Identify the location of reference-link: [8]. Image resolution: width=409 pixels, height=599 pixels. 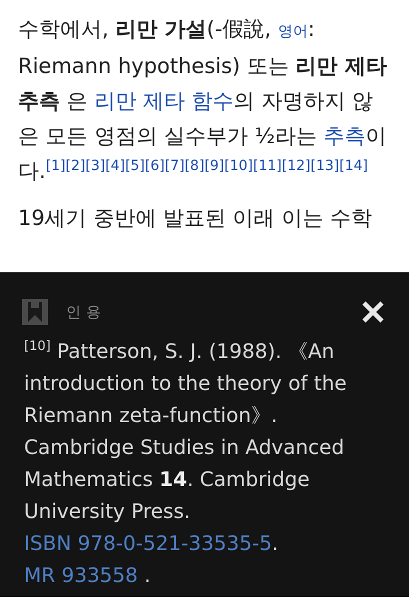
(194, 166).